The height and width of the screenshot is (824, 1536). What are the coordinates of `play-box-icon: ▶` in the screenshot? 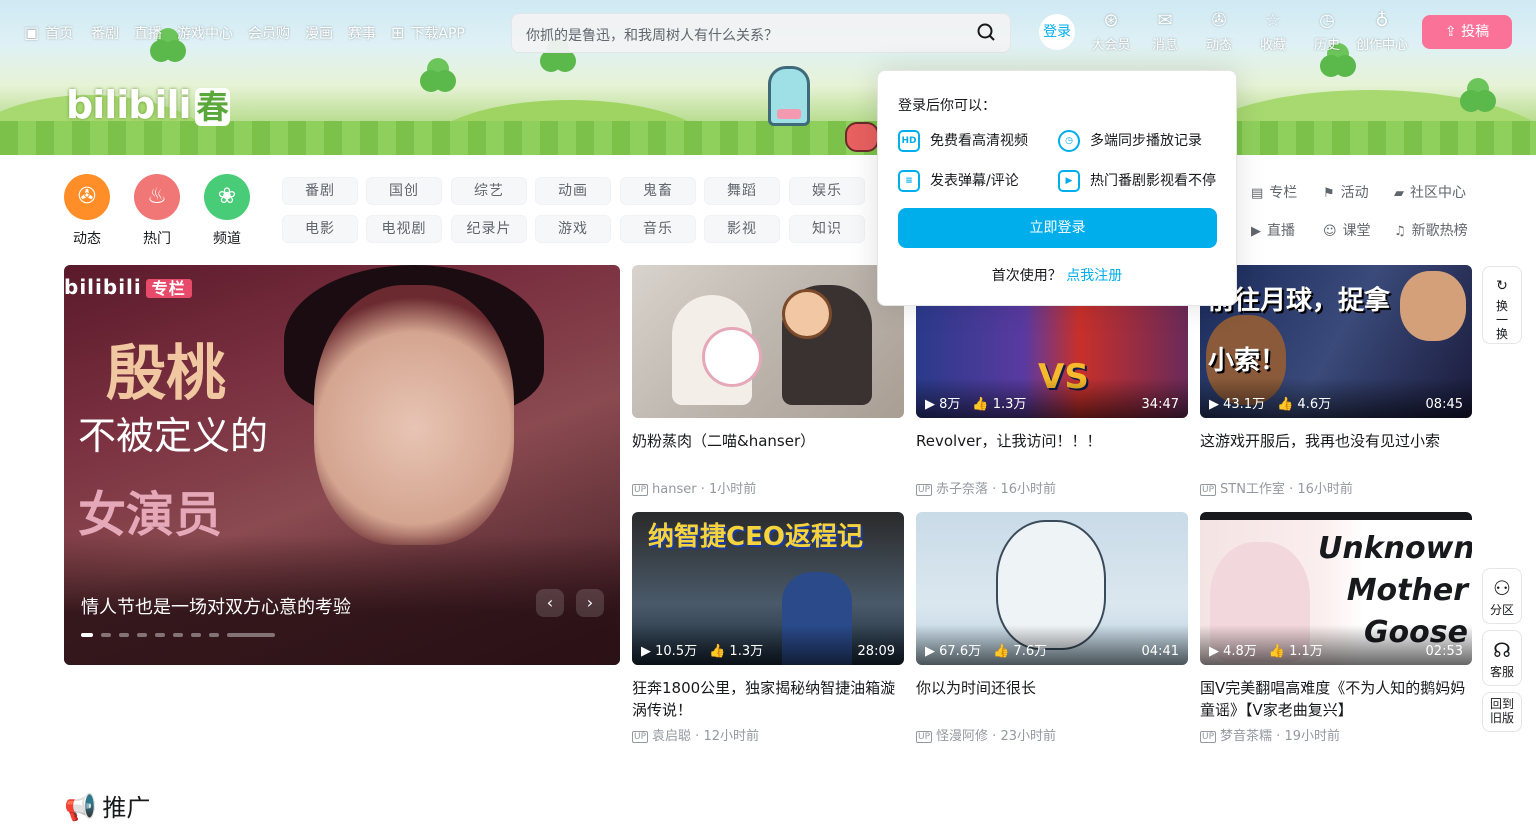 It's located at (1069, 181).